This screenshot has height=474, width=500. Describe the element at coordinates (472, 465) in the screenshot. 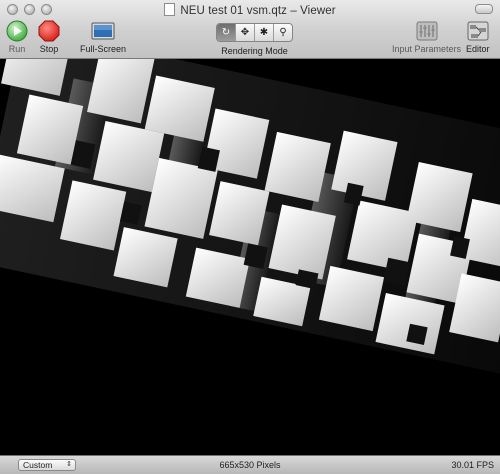

I see `frame-rate: 30.01 FPS` at that location.